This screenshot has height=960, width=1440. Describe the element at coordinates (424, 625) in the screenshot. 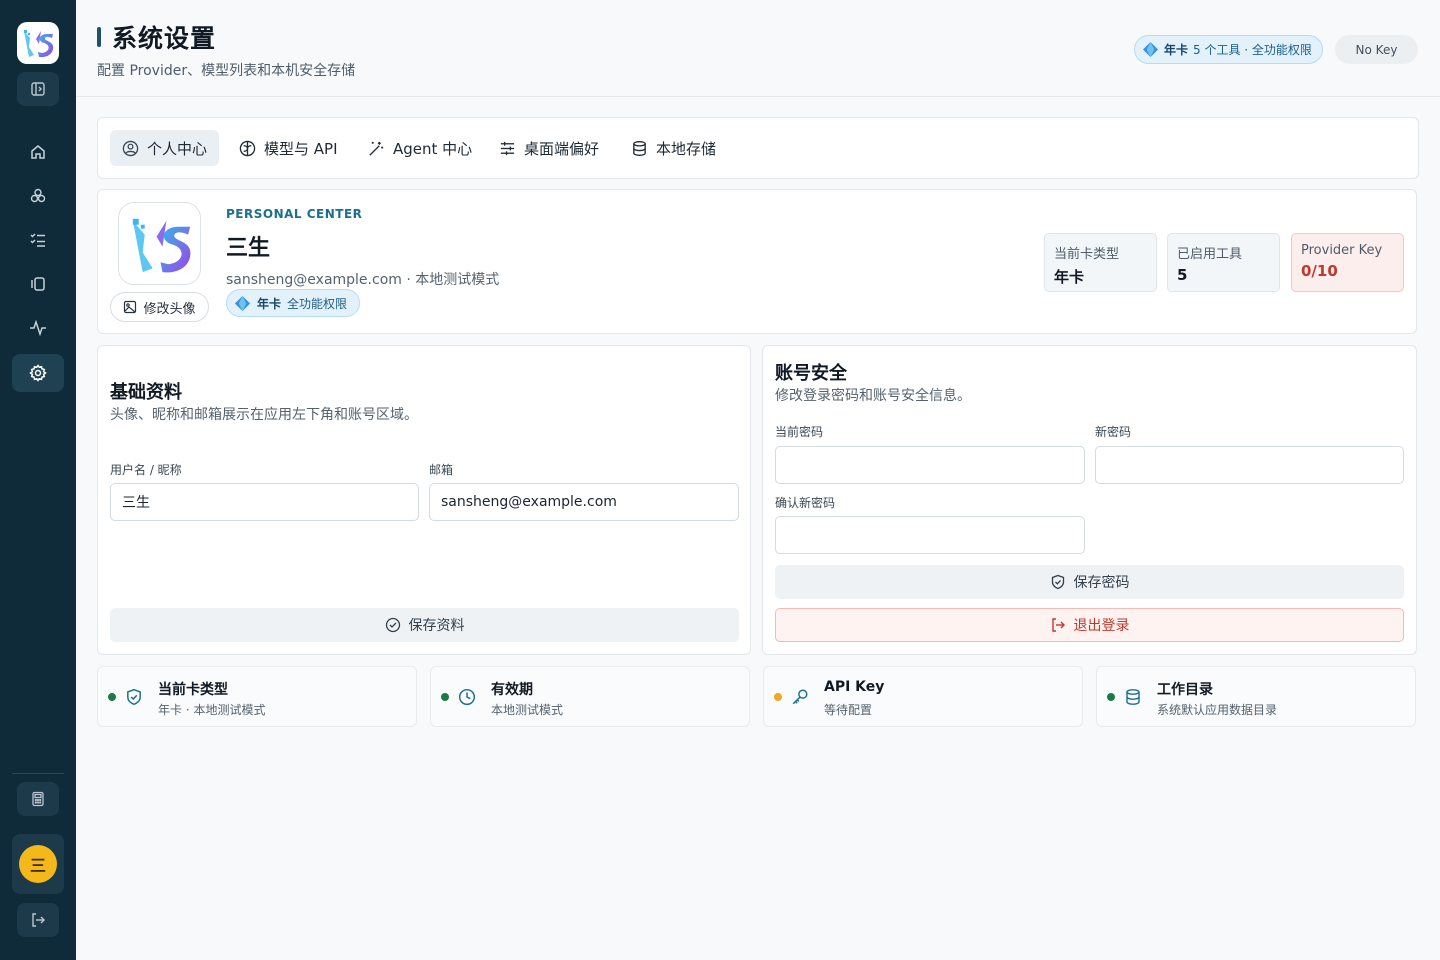

I see `save-profile-button: 保存资料` at that location.